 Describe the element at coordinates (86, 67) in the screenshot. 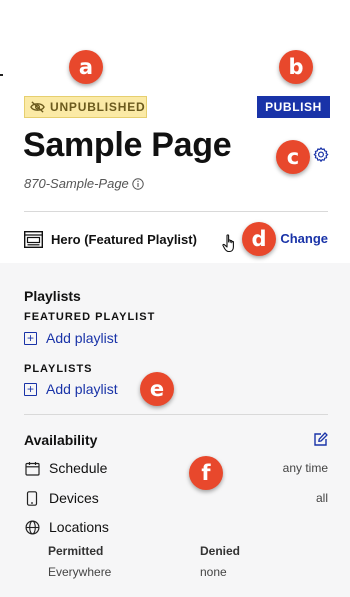

I see `callout-a: a` at that location.